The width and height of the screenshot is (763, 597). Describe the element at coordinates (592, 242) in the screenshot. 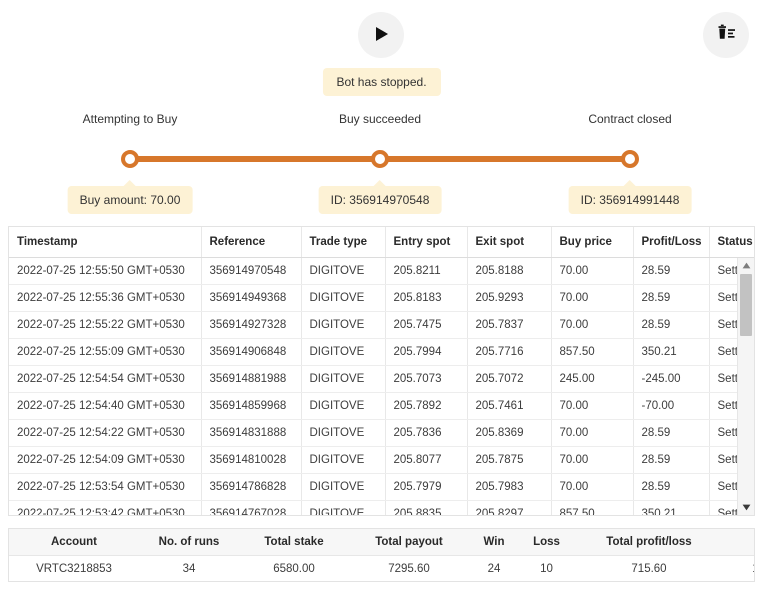

I see `column-header-buy-price: Buy price` at that location.